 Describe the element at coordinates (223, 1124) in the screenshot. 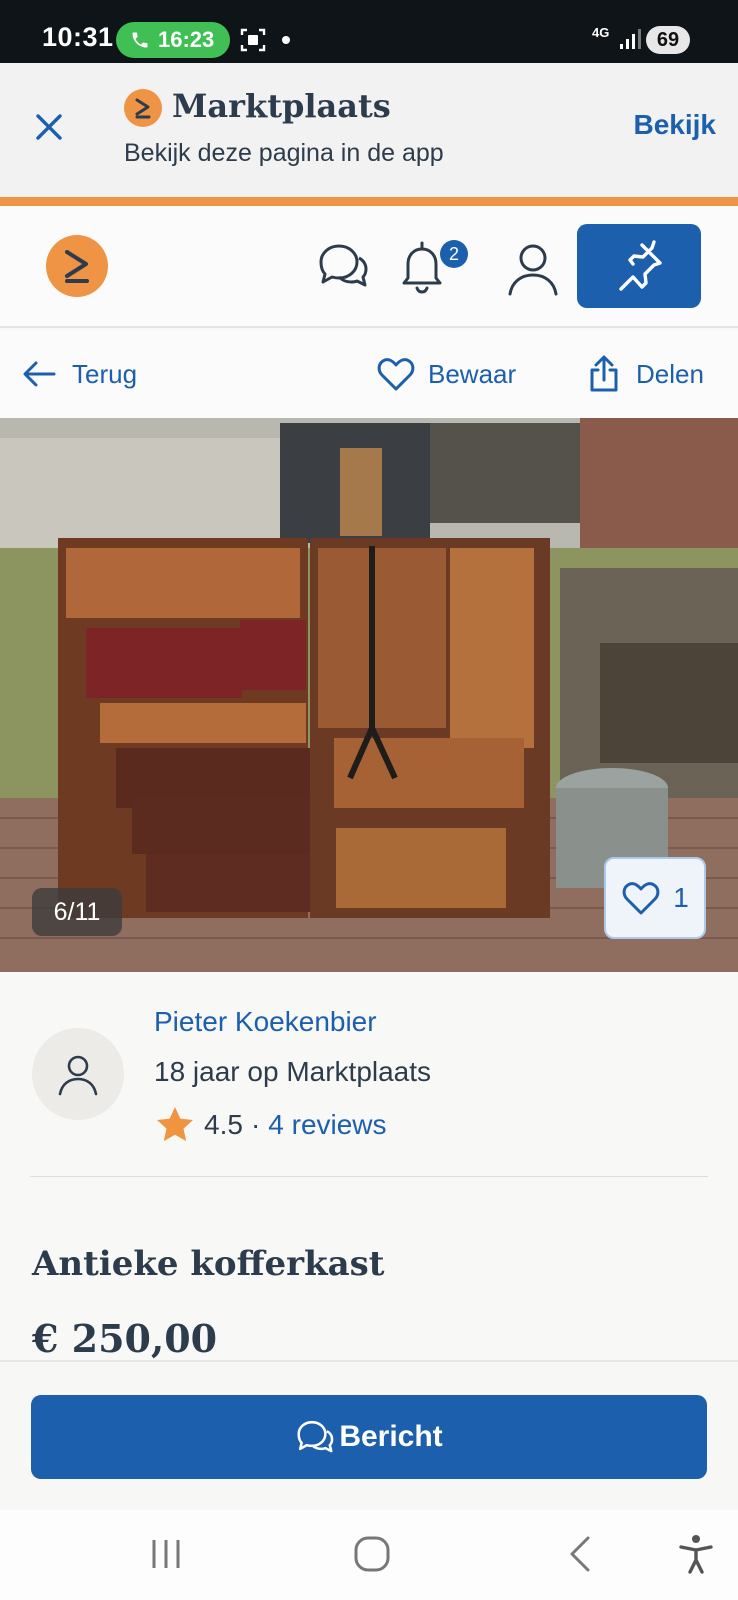

I see `rating-value: 4.5` at that location.